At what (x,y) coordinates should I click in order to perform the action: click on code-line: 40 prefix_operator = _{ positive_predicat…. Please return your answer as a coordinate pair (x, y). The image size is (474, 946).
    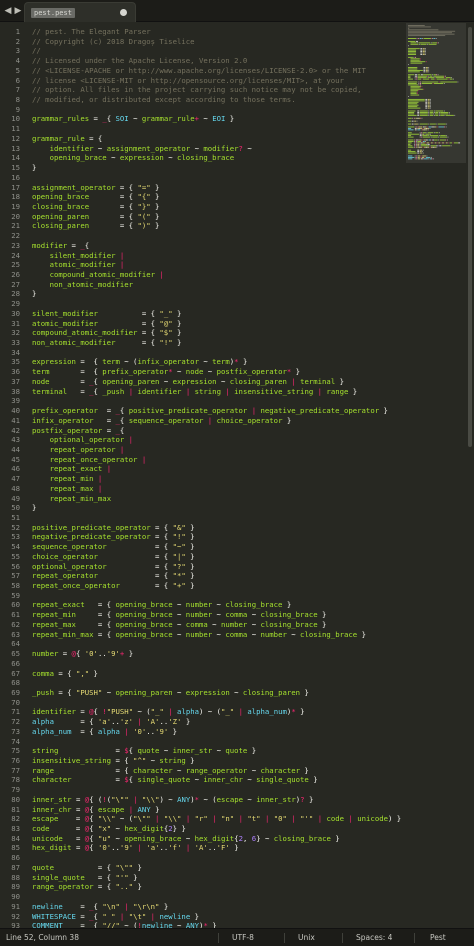
    Looking at the image, I should click on (203, 410).